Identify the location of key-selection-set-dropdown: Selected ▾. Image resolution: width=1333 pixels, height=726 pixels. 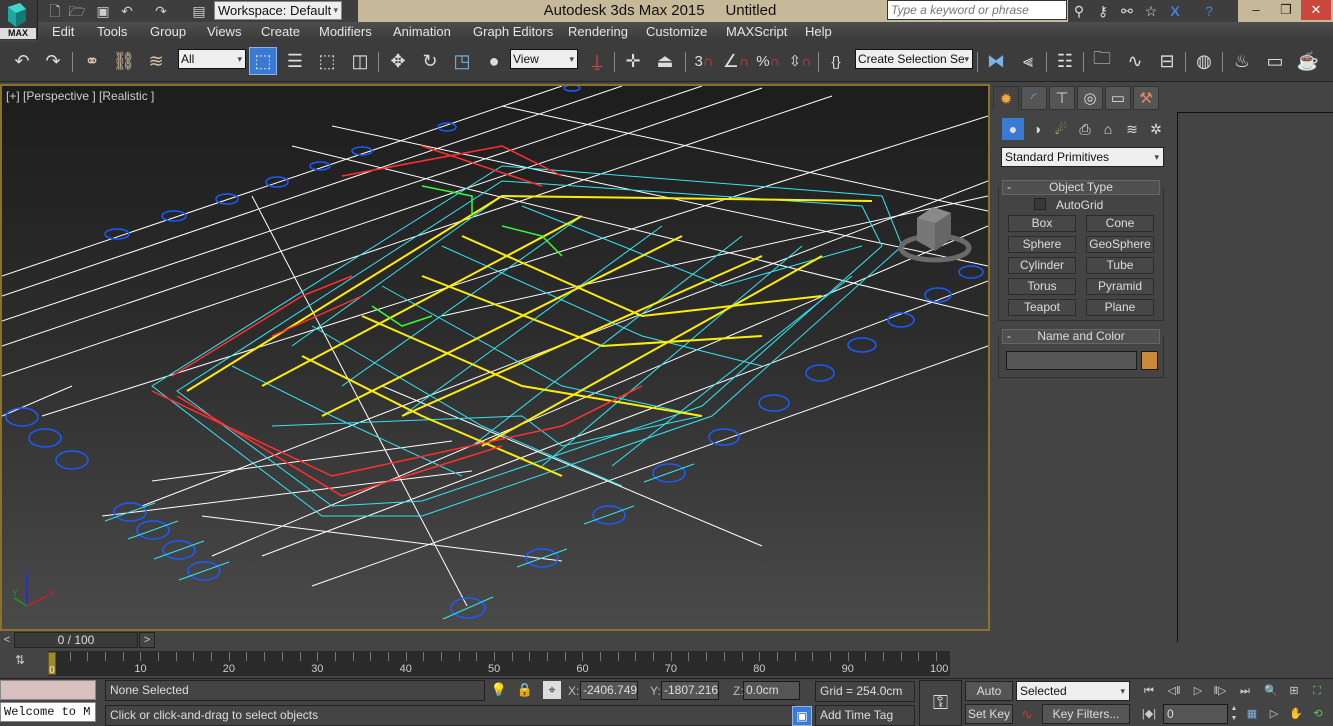
(1073, 691).